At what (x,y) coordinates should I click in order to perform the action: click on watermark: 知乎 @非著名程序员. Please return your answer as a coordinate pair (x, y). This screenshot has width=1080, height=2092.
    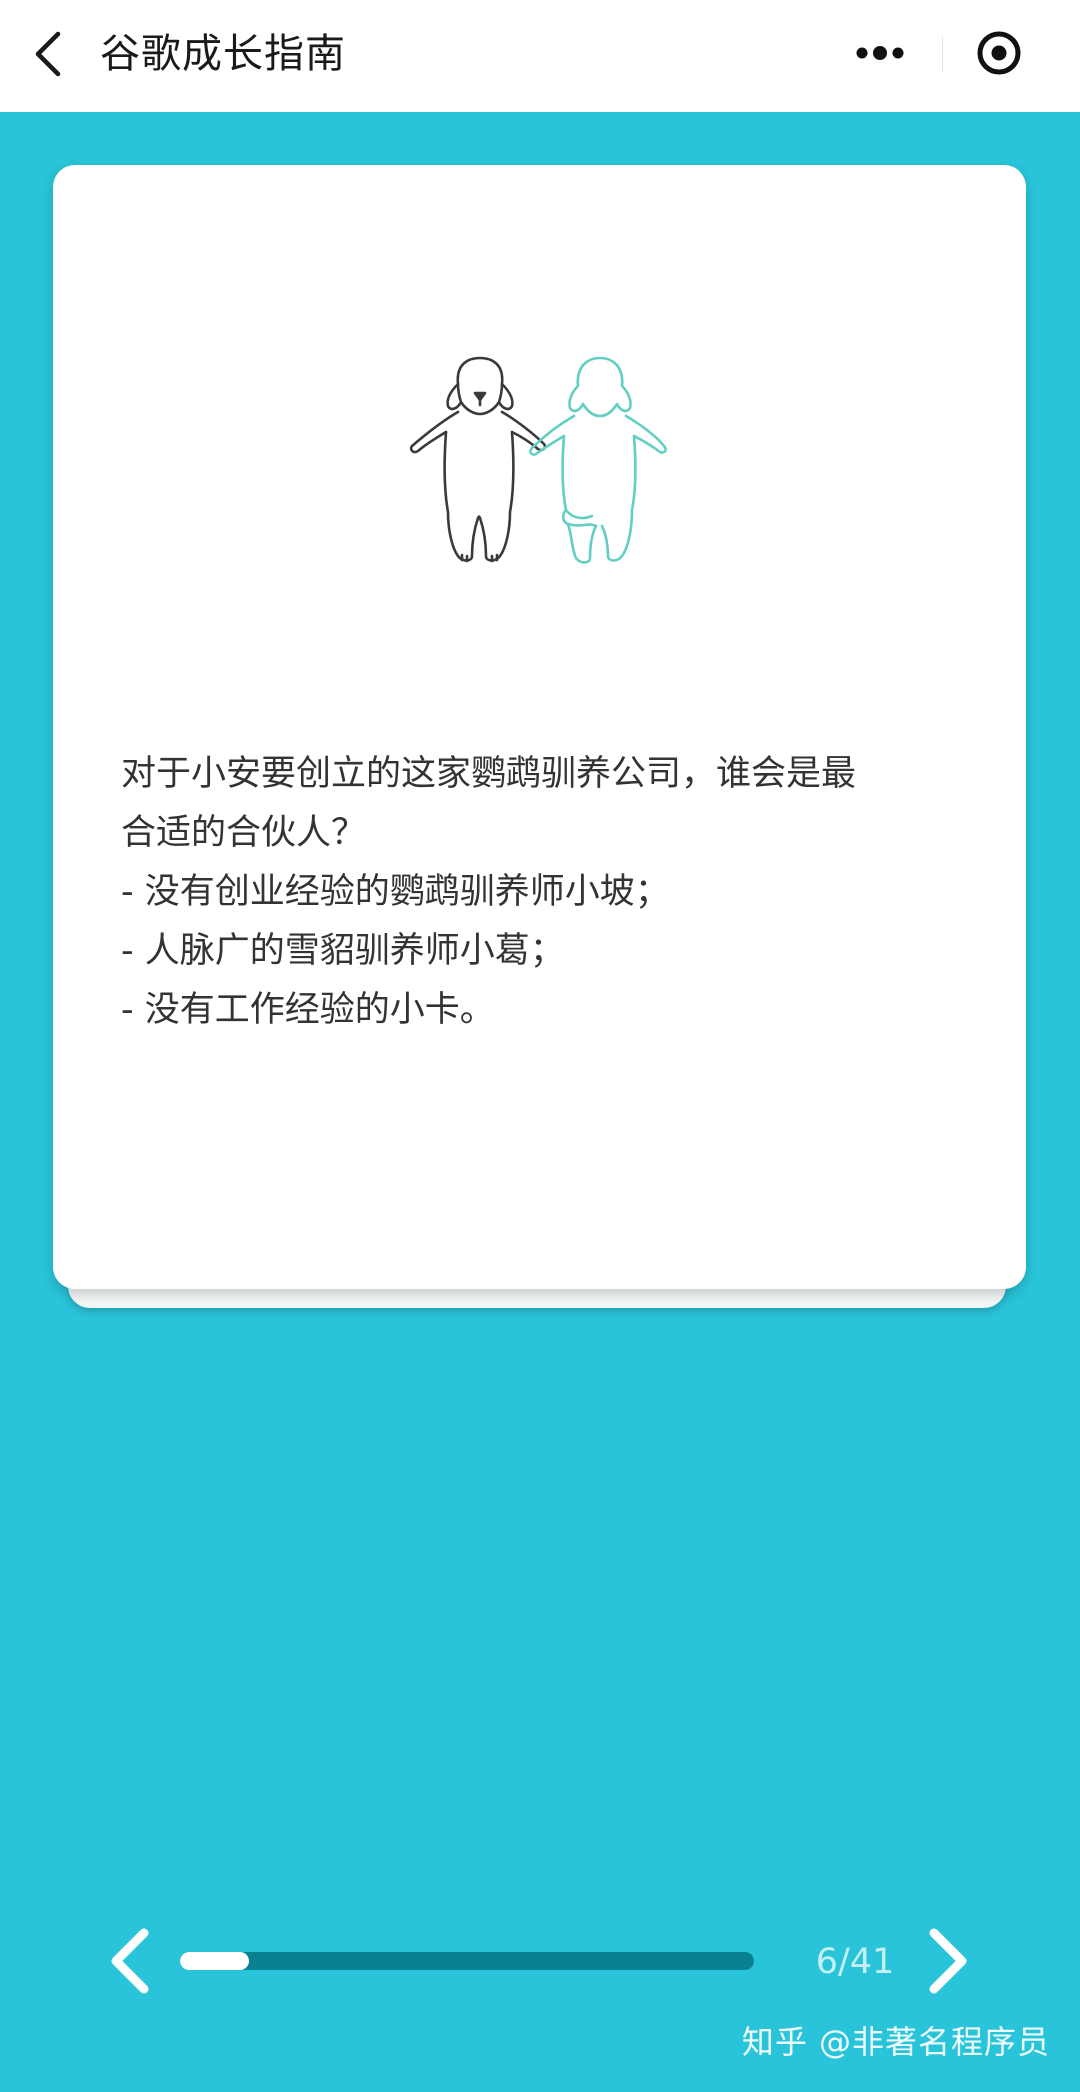
    Looking at the image, I should click on (895, 2042).